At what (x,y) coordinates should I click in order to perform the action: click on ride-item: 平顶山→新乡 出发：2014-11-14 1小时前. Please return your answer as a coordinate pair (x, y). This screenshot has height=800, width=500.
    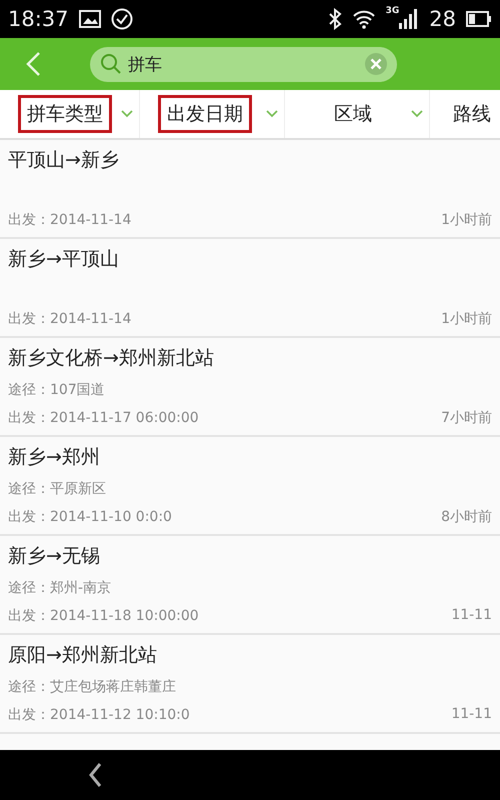
    Looking at the image, I should click on (250, 188).